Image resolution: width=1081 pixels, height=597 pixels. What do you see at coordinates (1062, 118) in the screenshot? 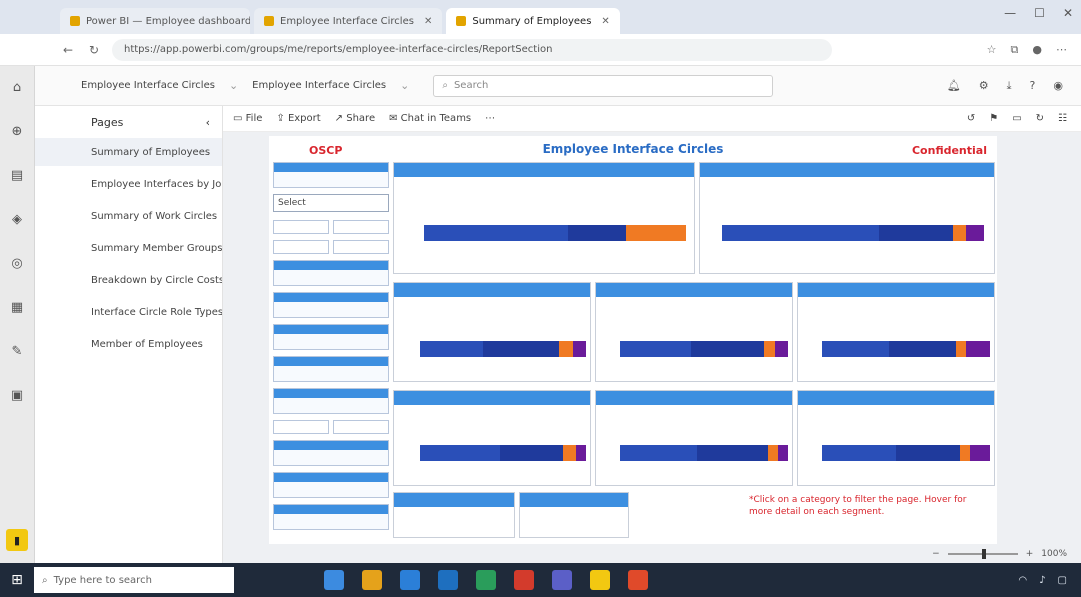
I see `comment-icon: ☷` at bounding box center [1062, 118].